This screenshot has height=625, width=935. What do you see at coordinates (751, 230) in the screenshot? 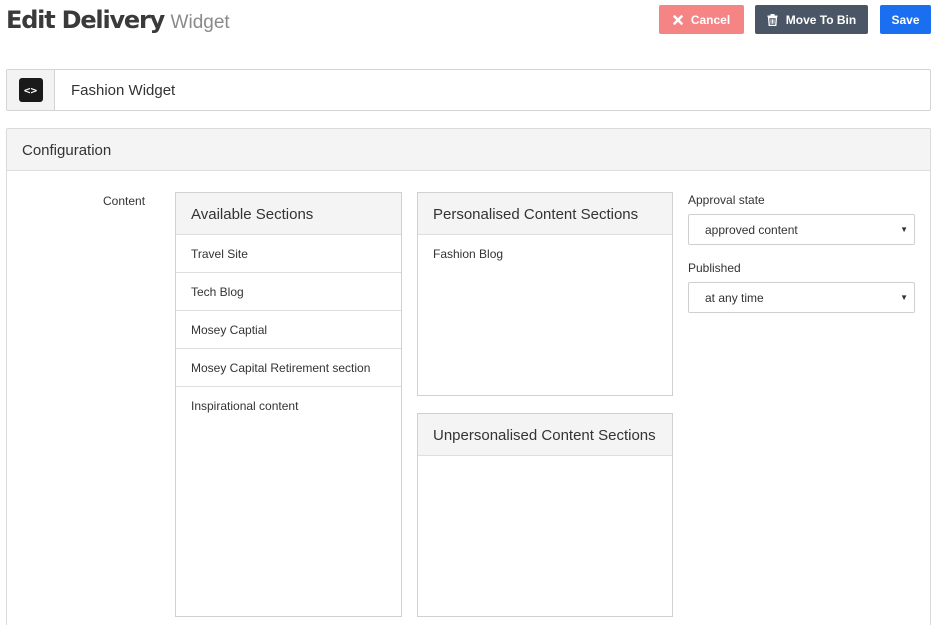
I see `approval-state-value: approved content` at bounding box center [751, 230].